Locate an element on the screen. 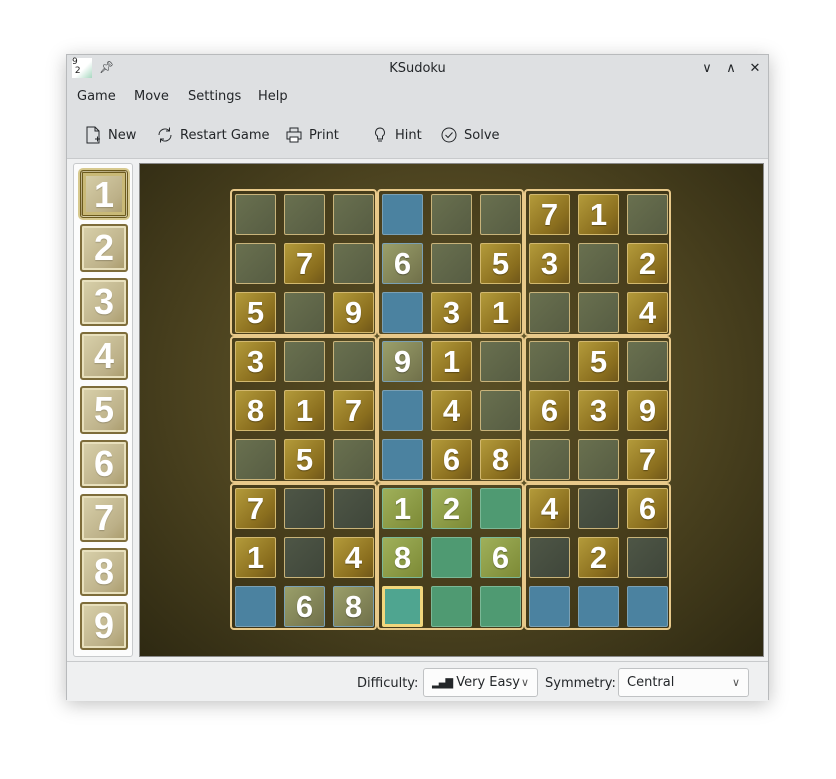  palette-symbol-8: 8 is located at coordinates (104, 572).